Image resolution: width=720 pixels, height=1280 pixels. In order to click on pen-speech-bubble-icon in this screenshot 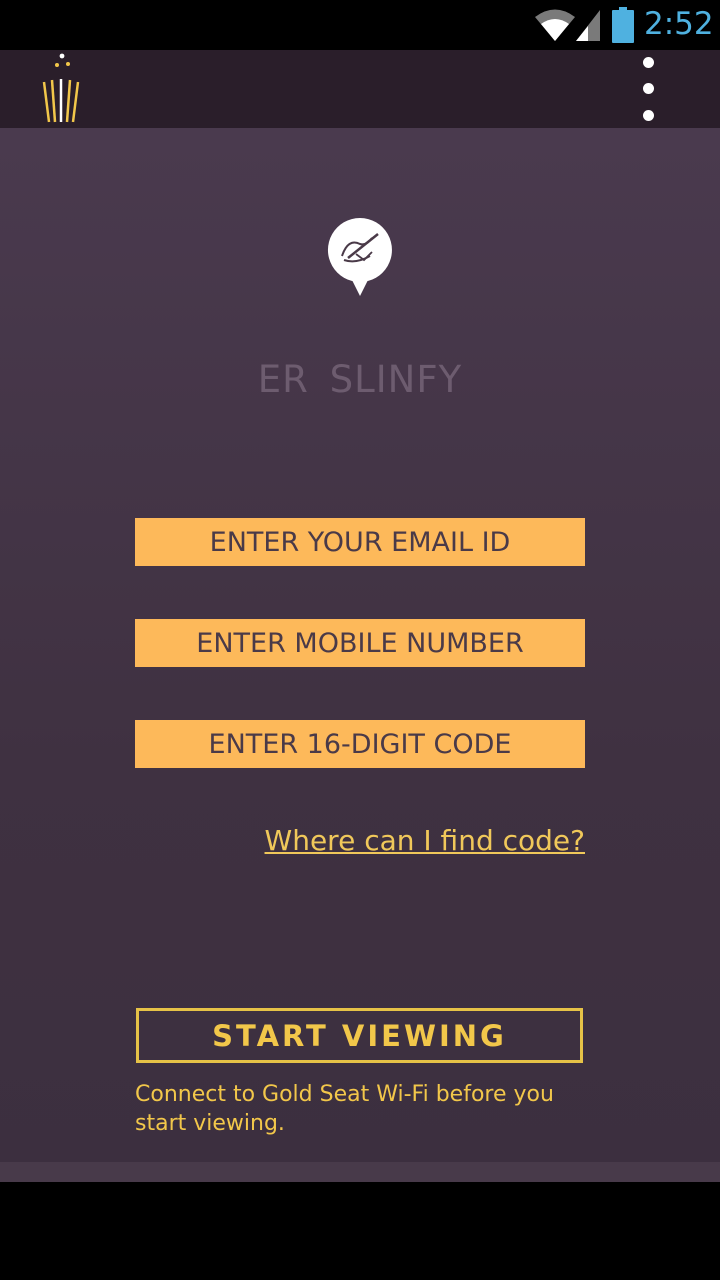, I will do `click(359, 257)`.